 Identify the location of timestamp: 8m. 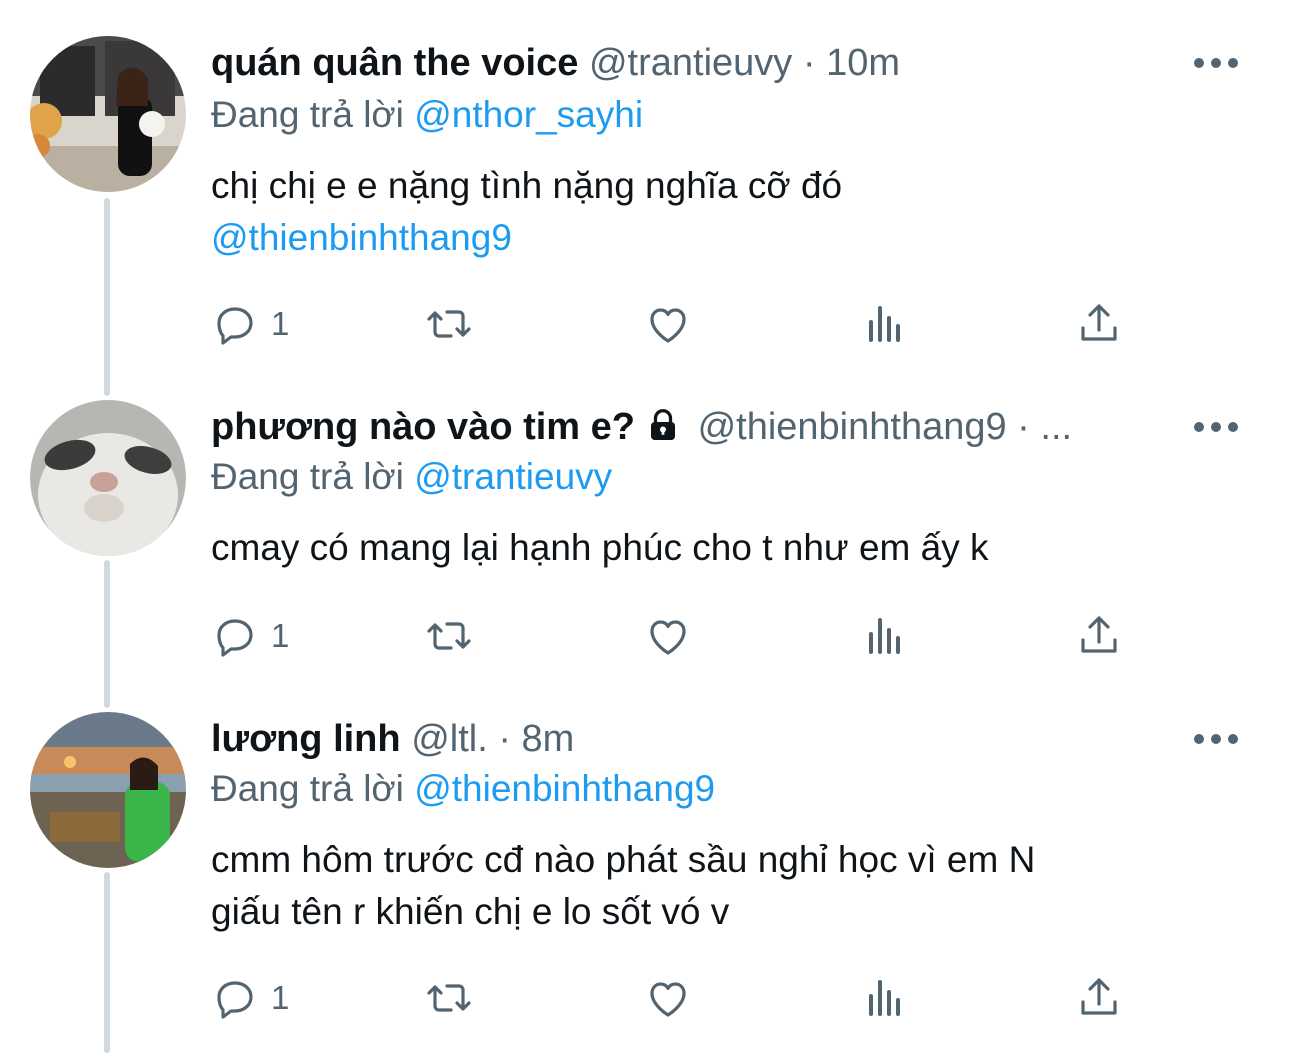
(548, 739).